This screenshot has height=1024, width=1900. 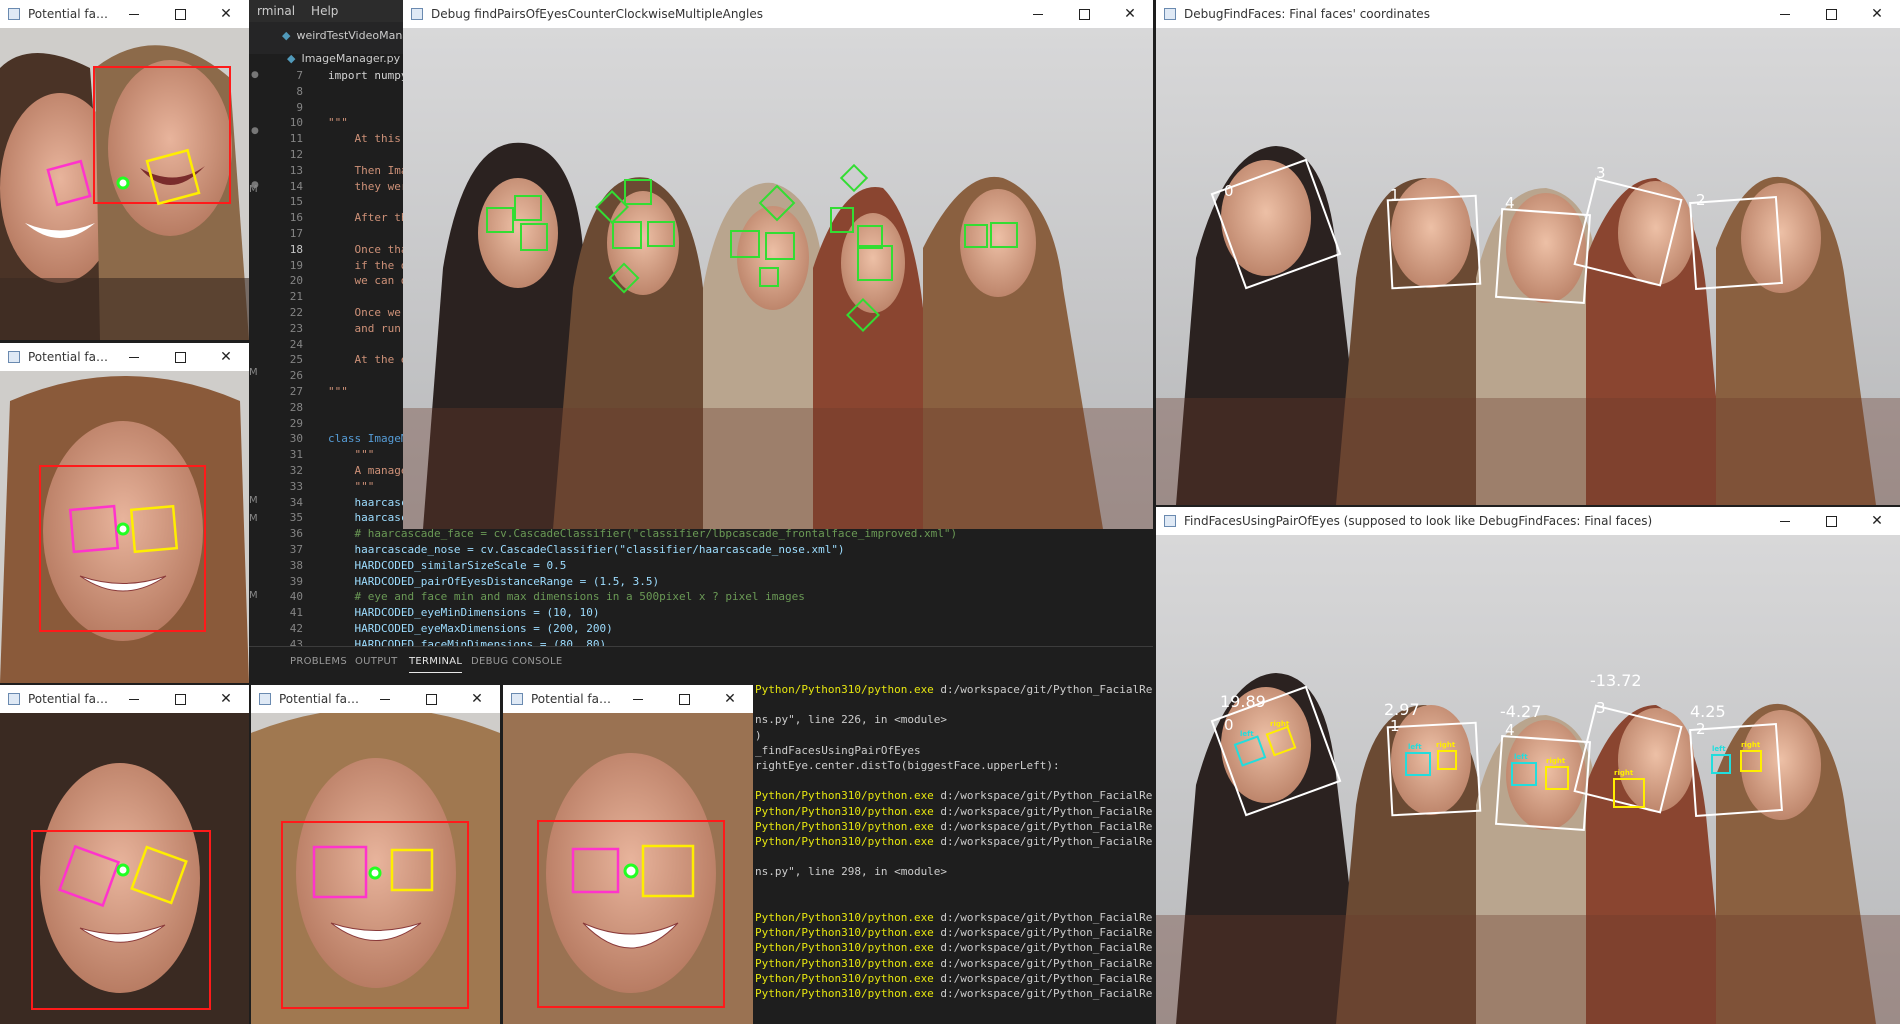 What do you see at coordinates (296, 534) in the screenshot?
I see `line-number: 36` at bounding box center [296, 534].